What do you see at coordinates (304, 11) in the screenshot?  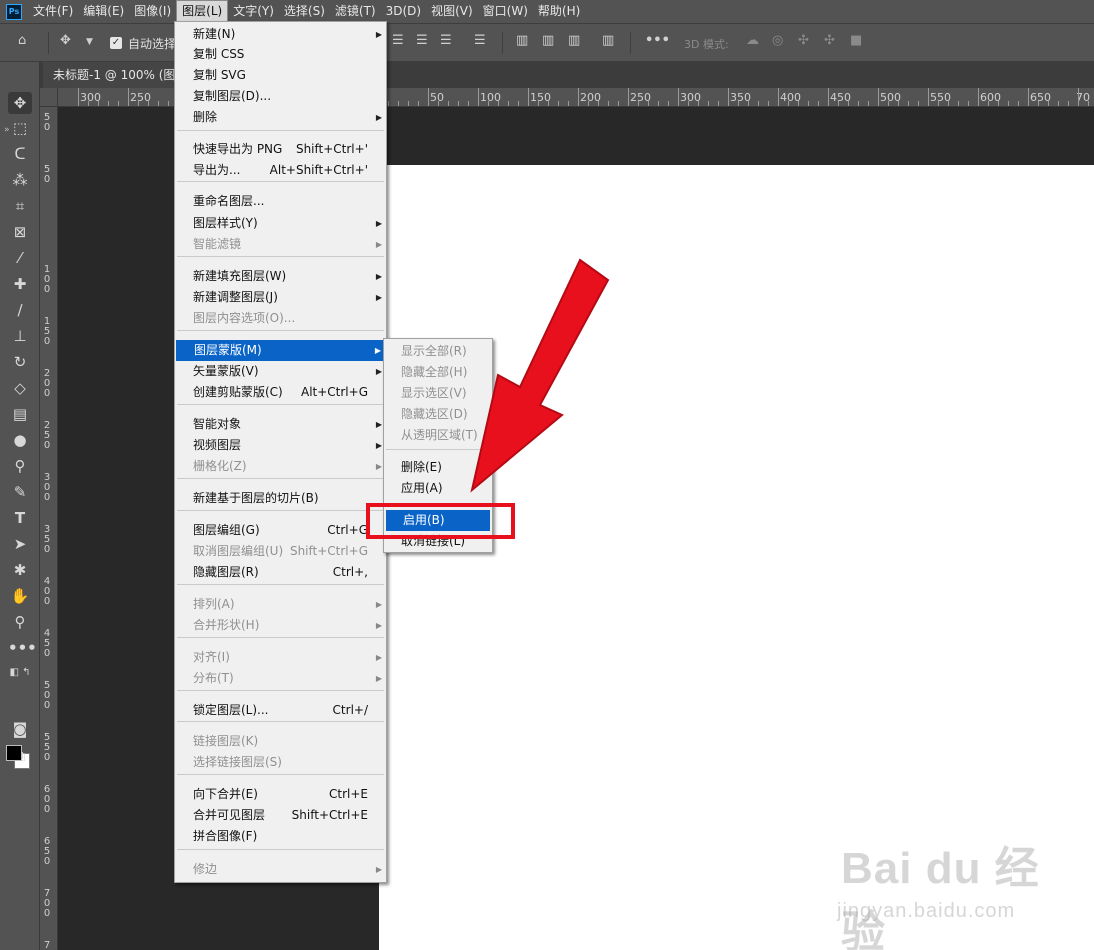 I see `menu-select: 选择(S)` at bounding box center [304, 11].